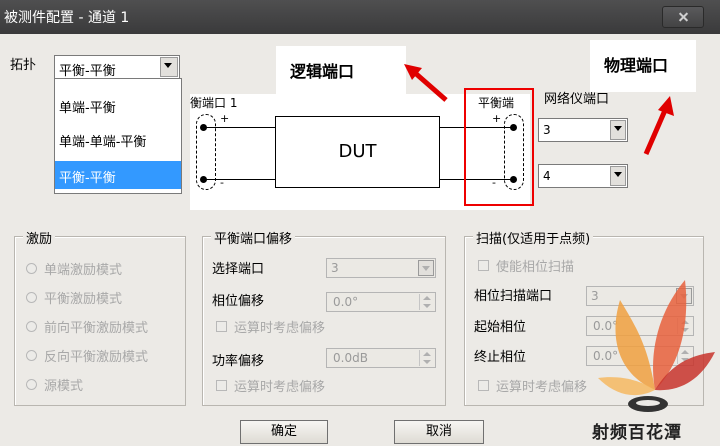 This screenshot has height=446, width=720. What do you see at coordinates (636, 65) in the screenshot?
I see `physical-port-text: 物理端口` at bounding box center [636, 65].